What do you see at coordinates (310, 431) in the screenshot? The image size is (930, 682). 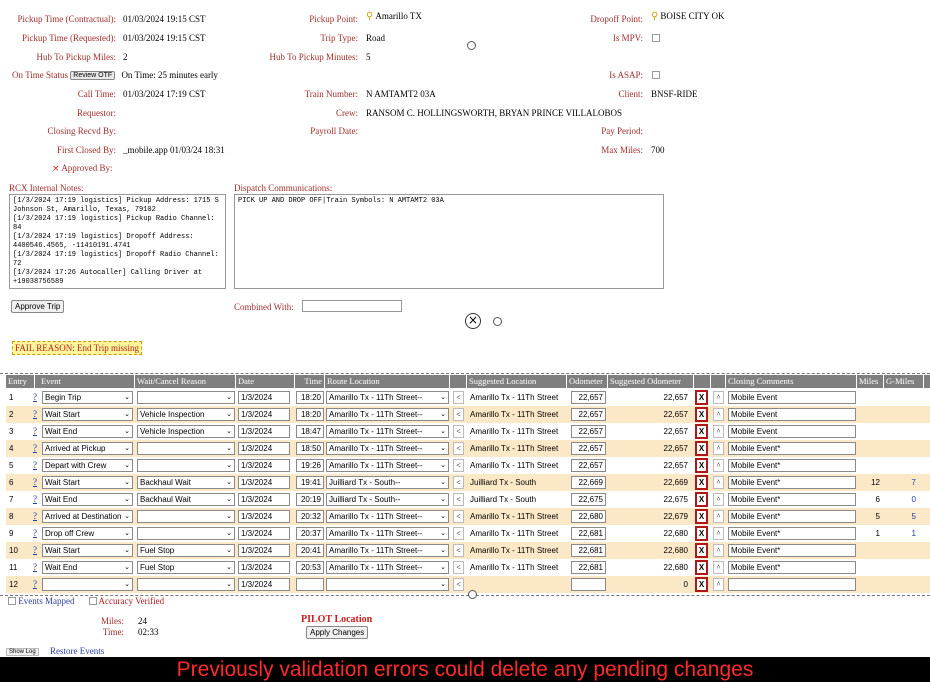 I see `time-input: 18:47` at bounding box center [310, 431].